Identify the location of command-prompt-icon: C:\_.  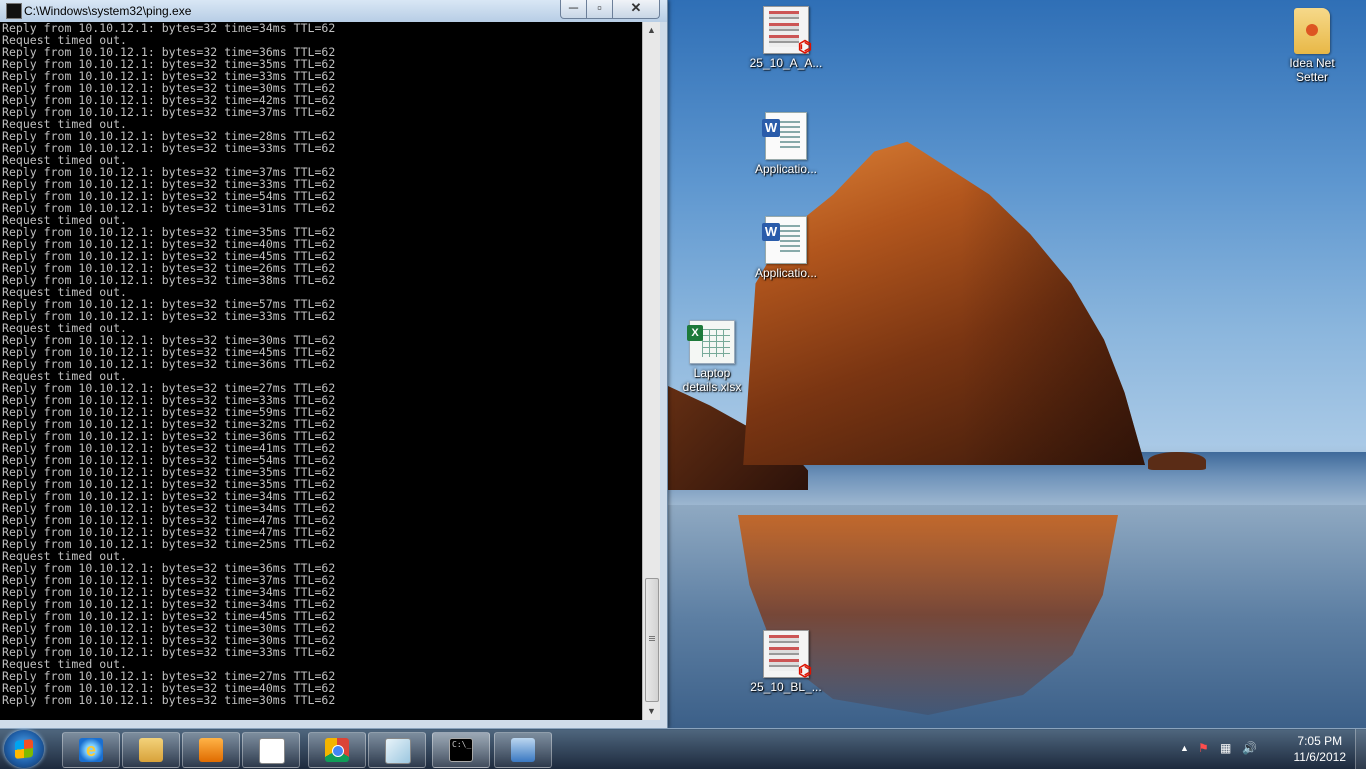
(461, 750).